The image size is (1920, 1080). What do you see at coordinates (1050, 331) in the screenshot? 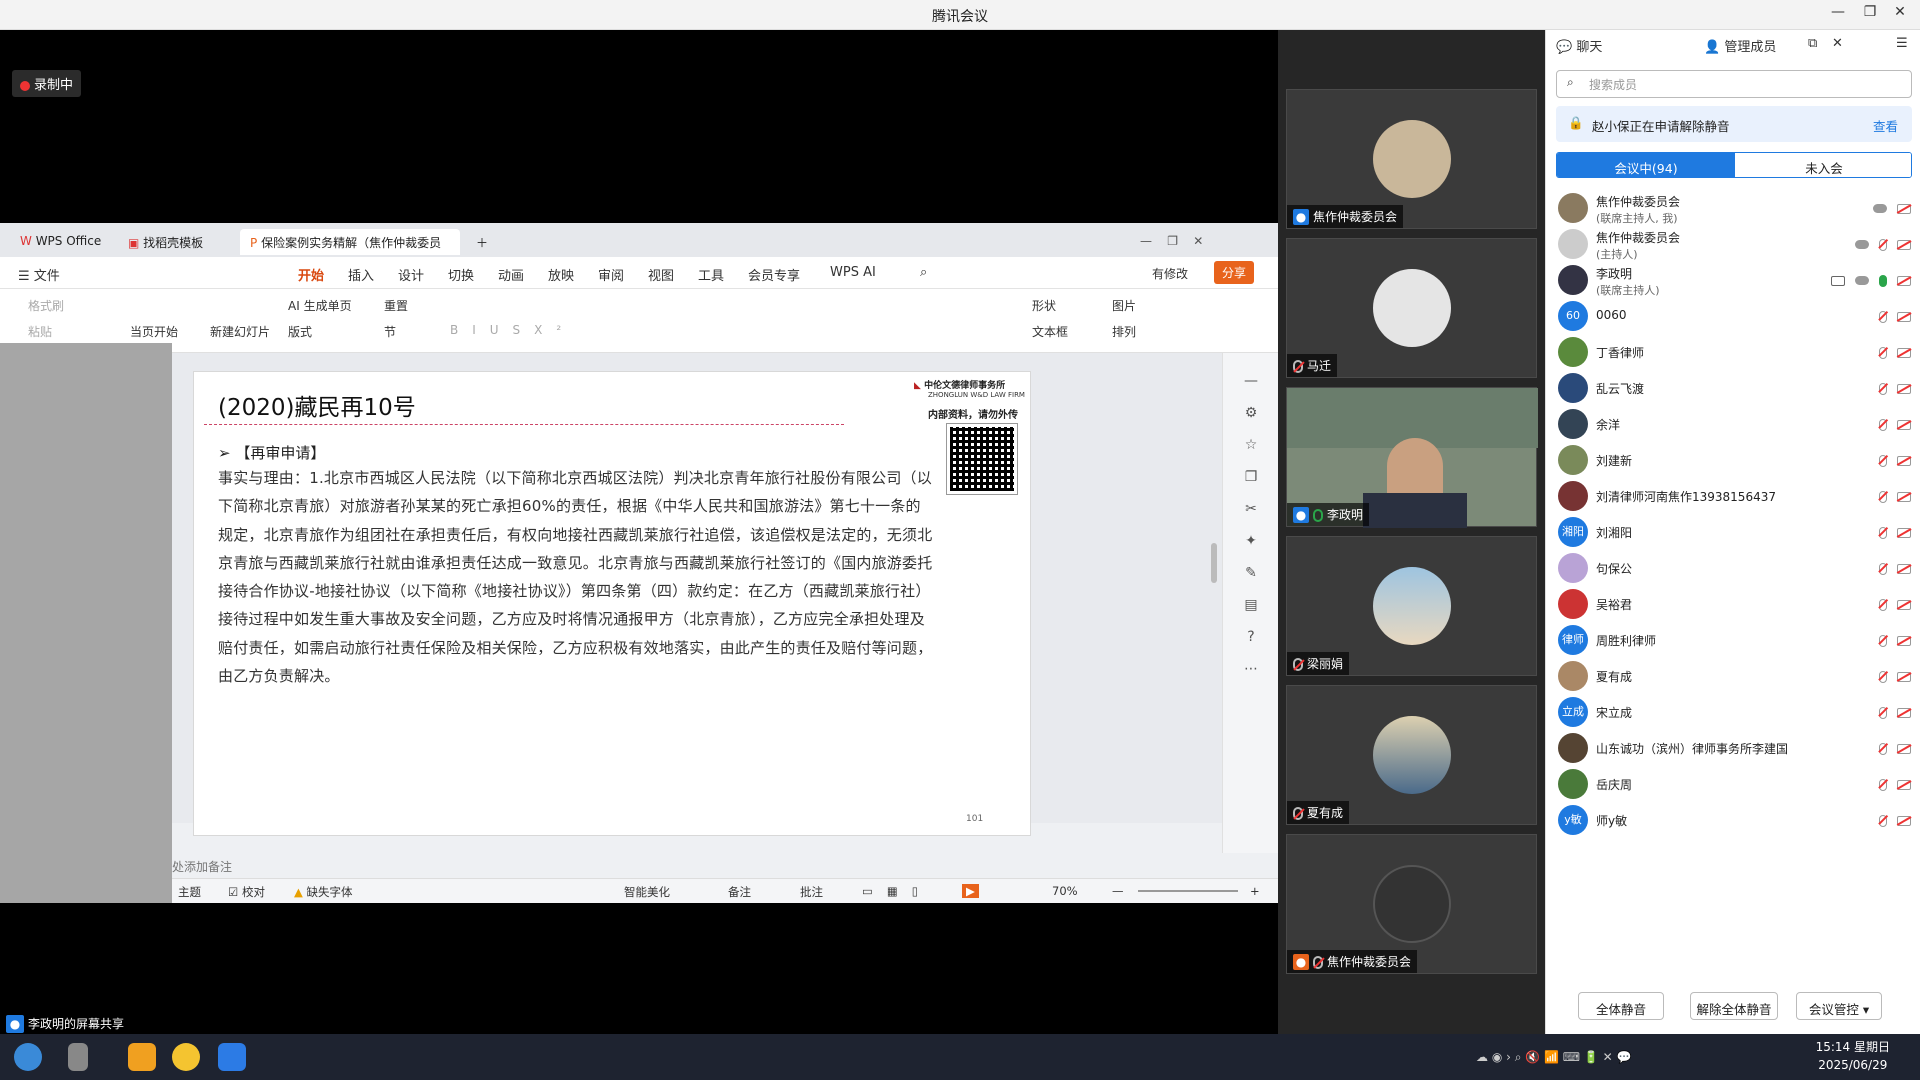
I see `textbox-button: 文本框` at bounding box center [1050, 331].